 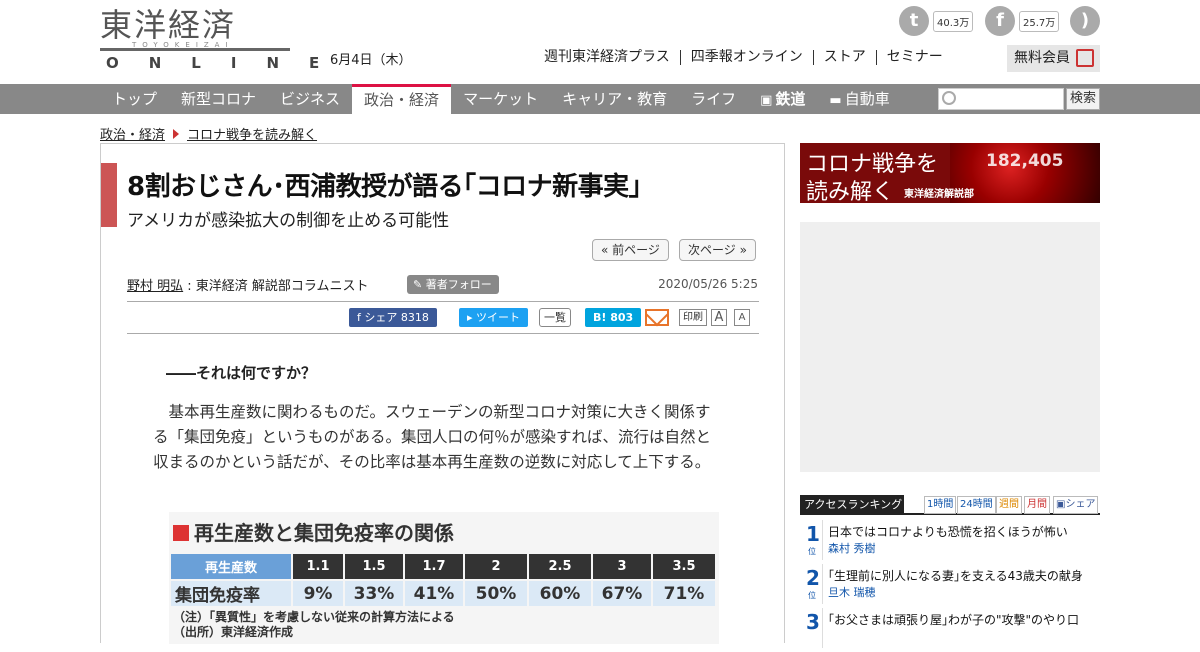 I want to click on nav-business: ビジネス, so click(x=310, y=99).